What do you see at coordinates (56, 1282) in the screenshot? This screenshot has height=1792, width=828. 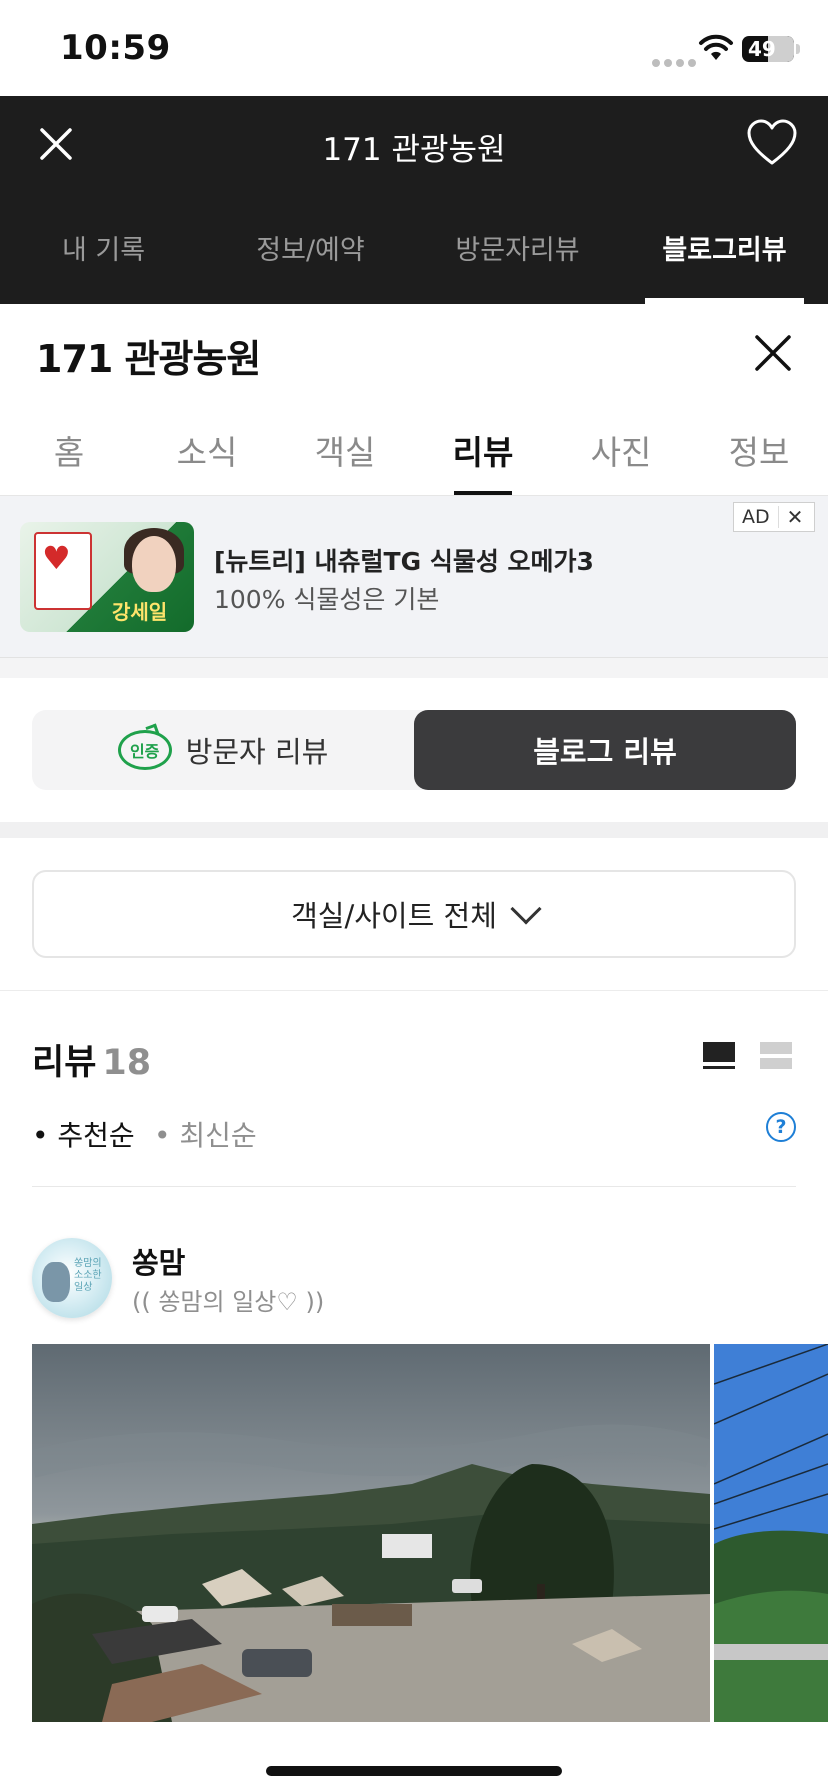 I see `avatar-figure` at bounding box center [56, 1282].